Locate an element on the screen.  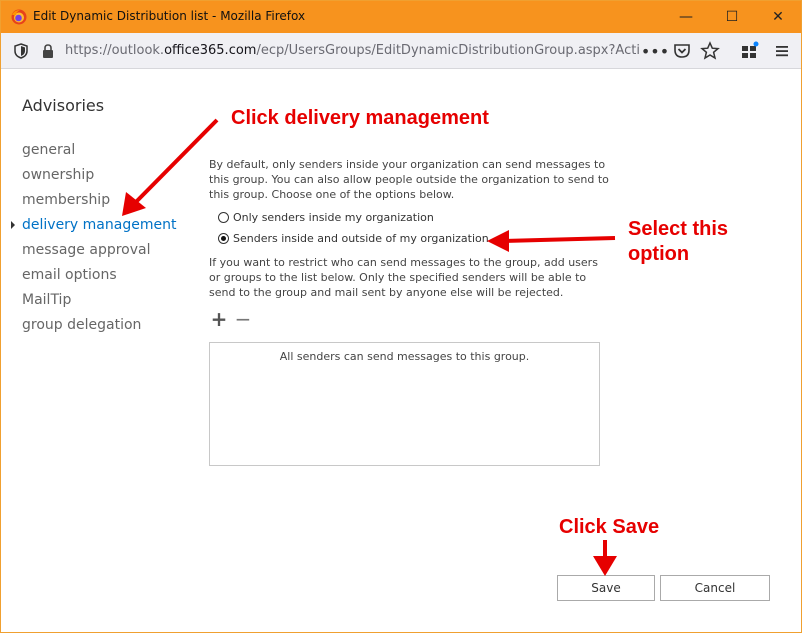
arrow-to-save is located at coordinates (605, 558).